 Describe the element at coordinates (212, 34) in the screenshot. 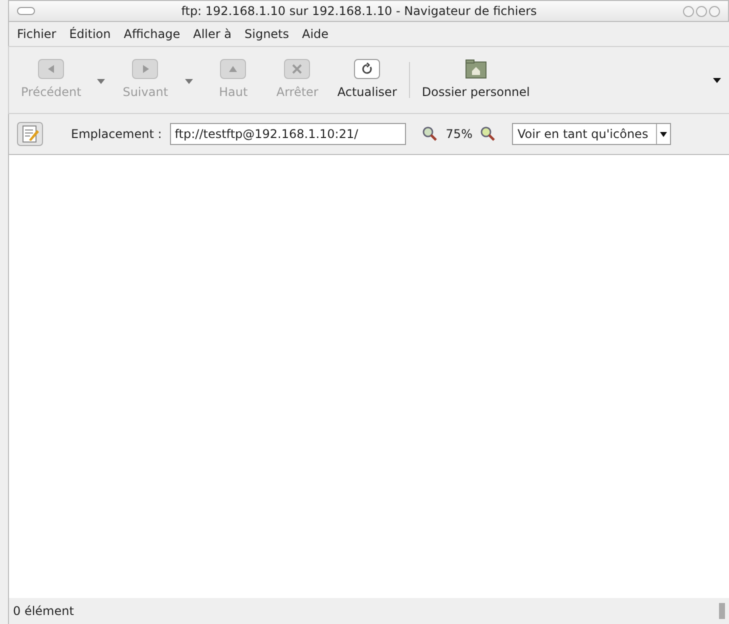

I see `menu-item: Aller à` at that location.